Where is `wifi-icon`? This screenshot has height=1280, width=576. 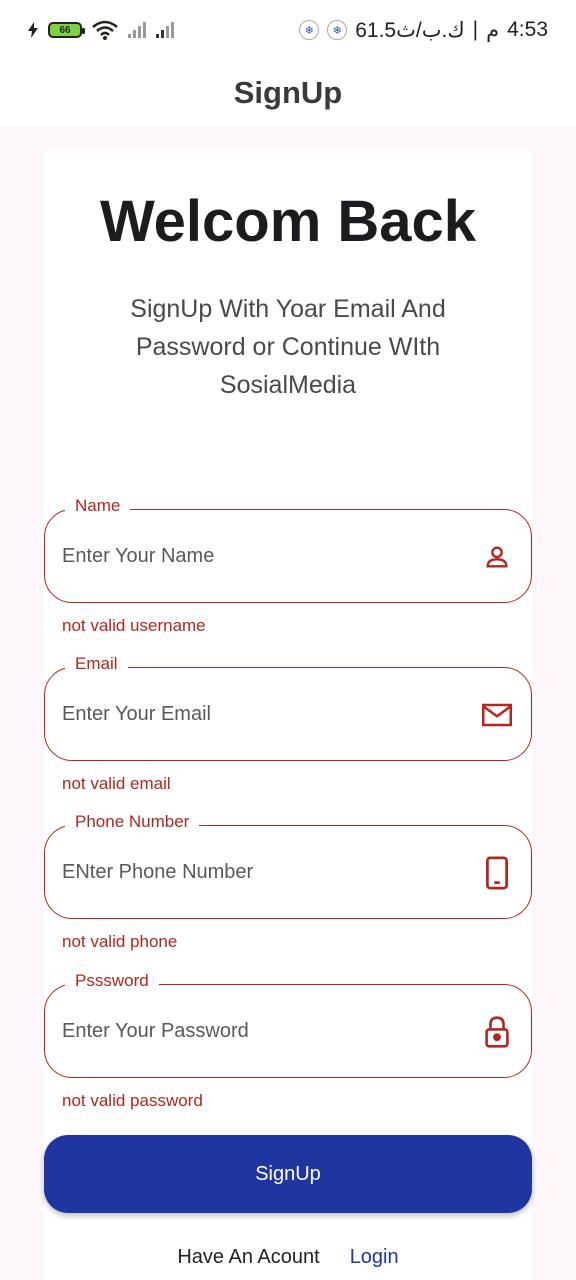 wifi-icon is located at coordinates (105, 30).